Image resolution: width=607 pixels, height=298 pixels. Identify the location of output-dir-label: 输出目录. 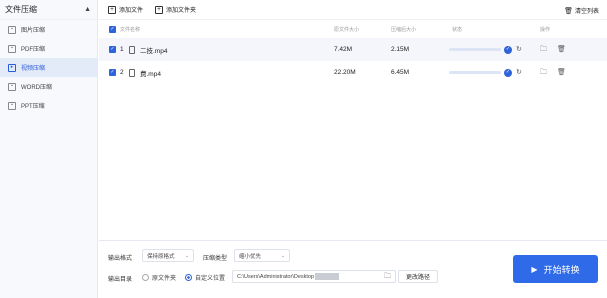
(120, 280).